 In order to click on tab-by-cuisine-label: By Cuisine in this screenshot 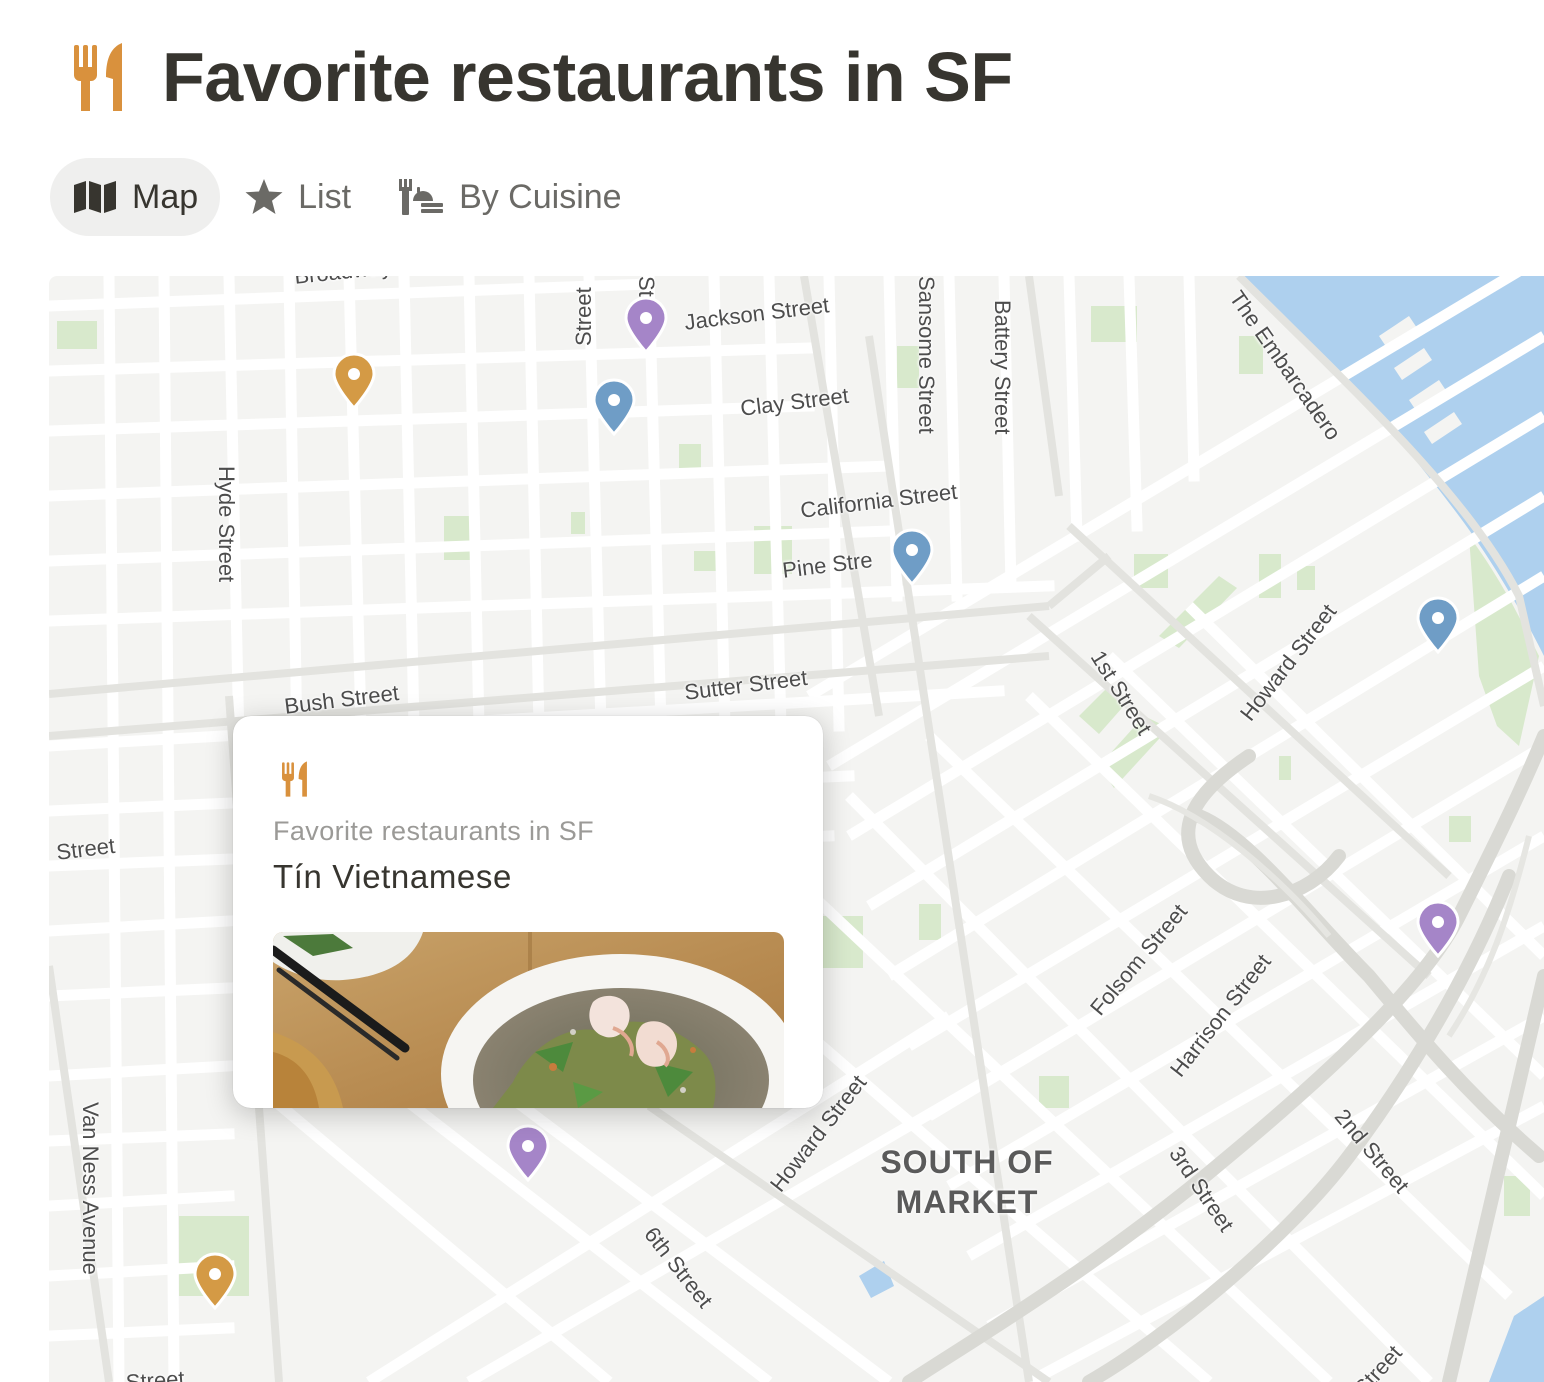, I will do `click(540, 196)`.